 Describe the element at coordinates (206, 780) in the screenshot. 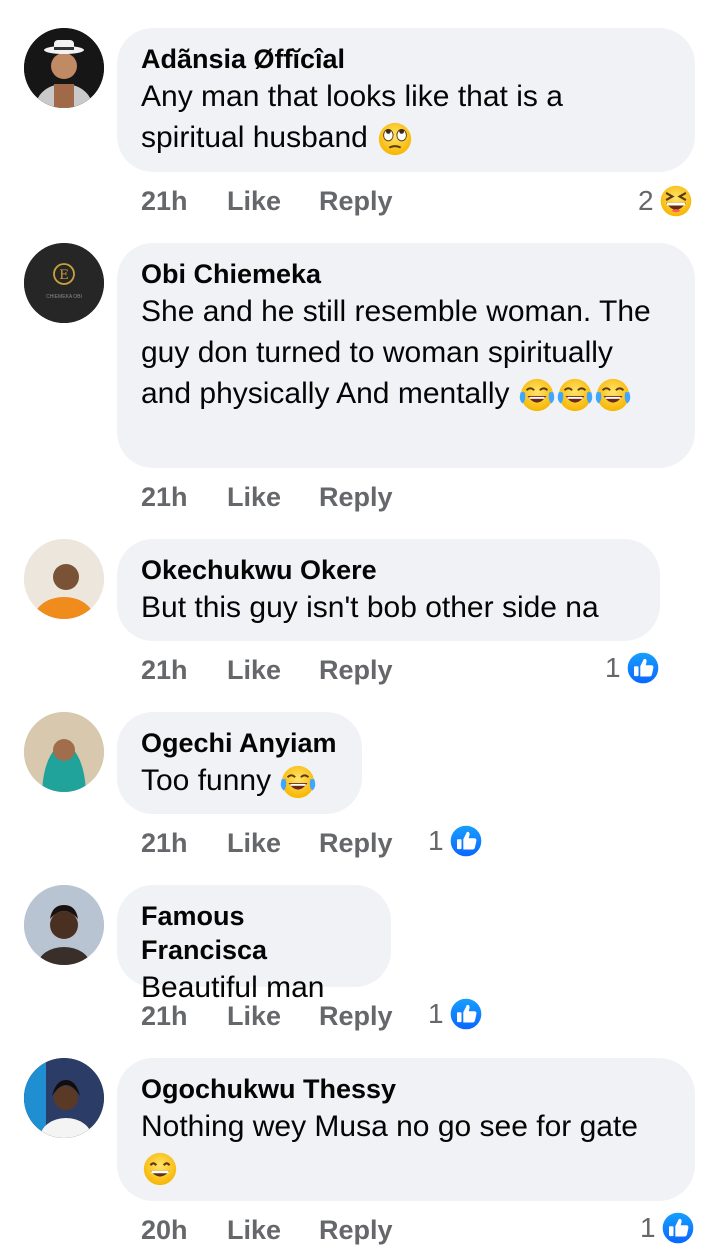

I see `comment-text: Too funny` at that location.